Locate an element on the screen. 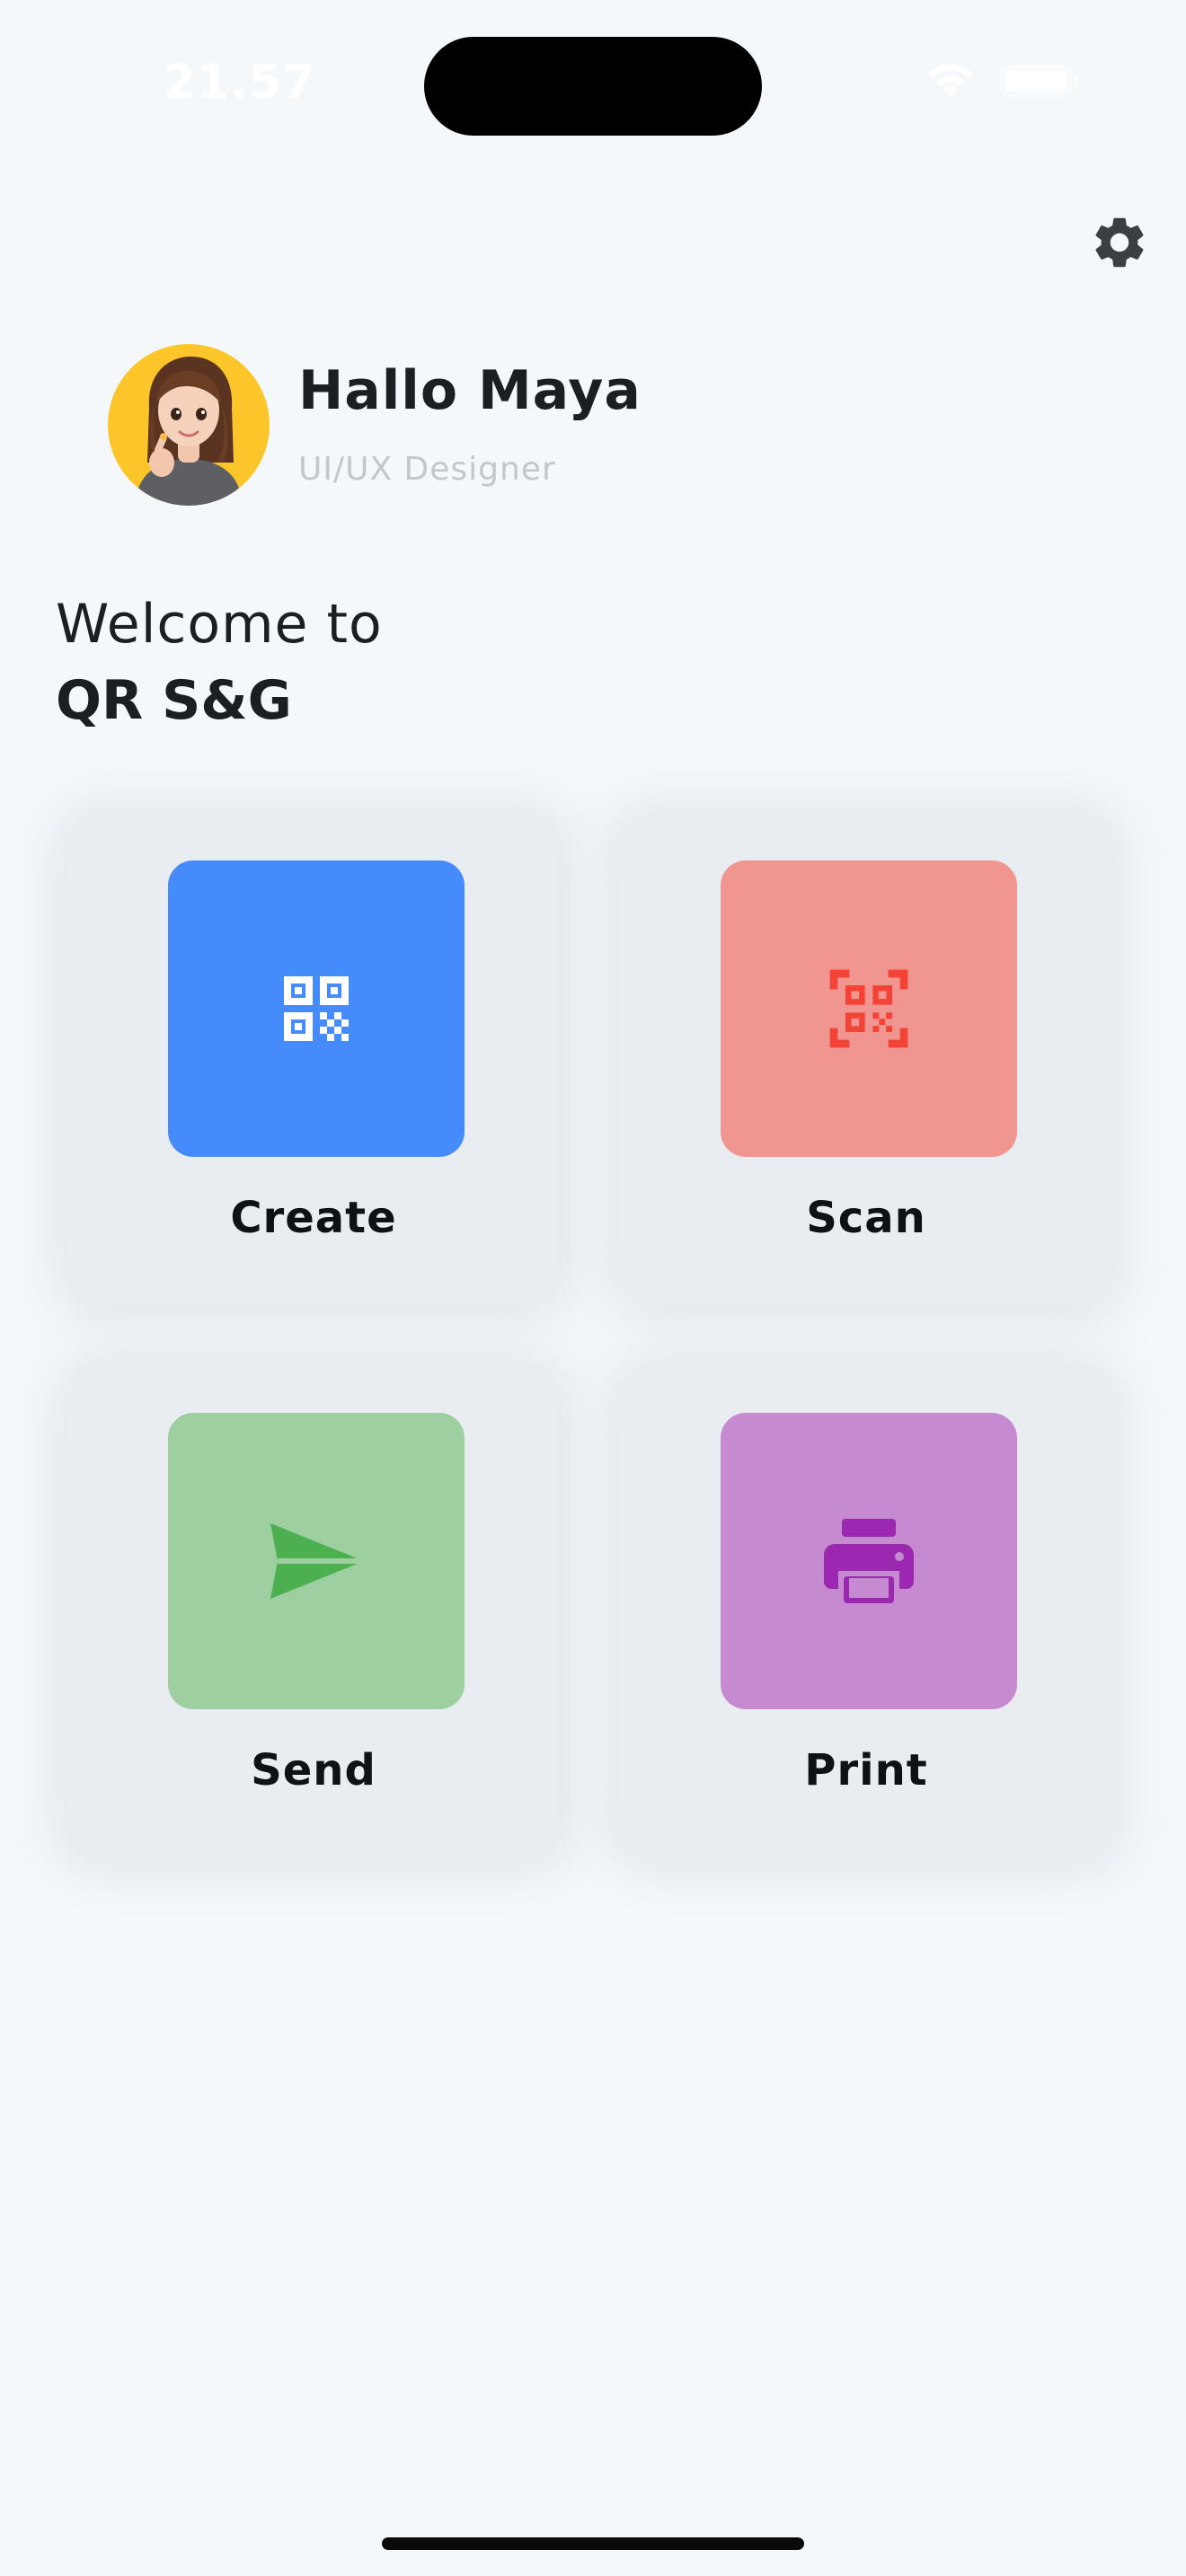 The image size is (1186, 2576). settings-button is located at coordinates (1119, 242).